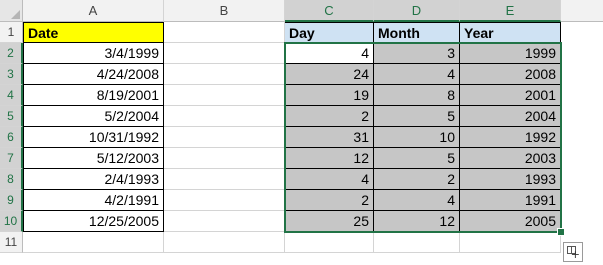 Image resolution: width=603 pixels, height=265 pixels. Describe the element at coordinates (11, 158) in the screenshot. I see `row-header-7: 7` at that location.